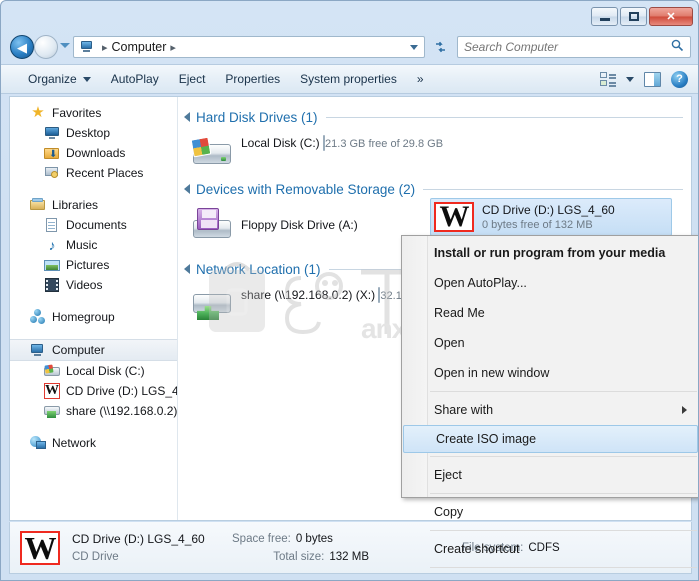 The image size is (699, 581). I want to click on minimize-button, so click(604, 16).